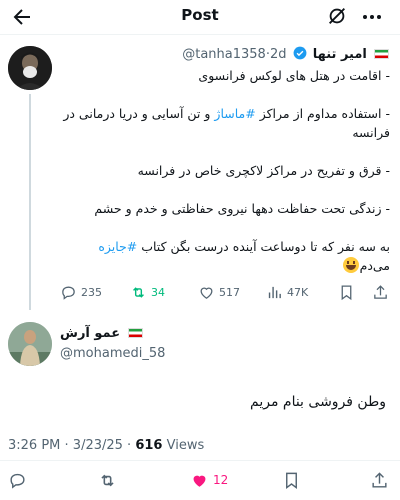 Image resolution: width=400 pixels, height=500 pixels. I want to click on reply-button, so click(17, 480).